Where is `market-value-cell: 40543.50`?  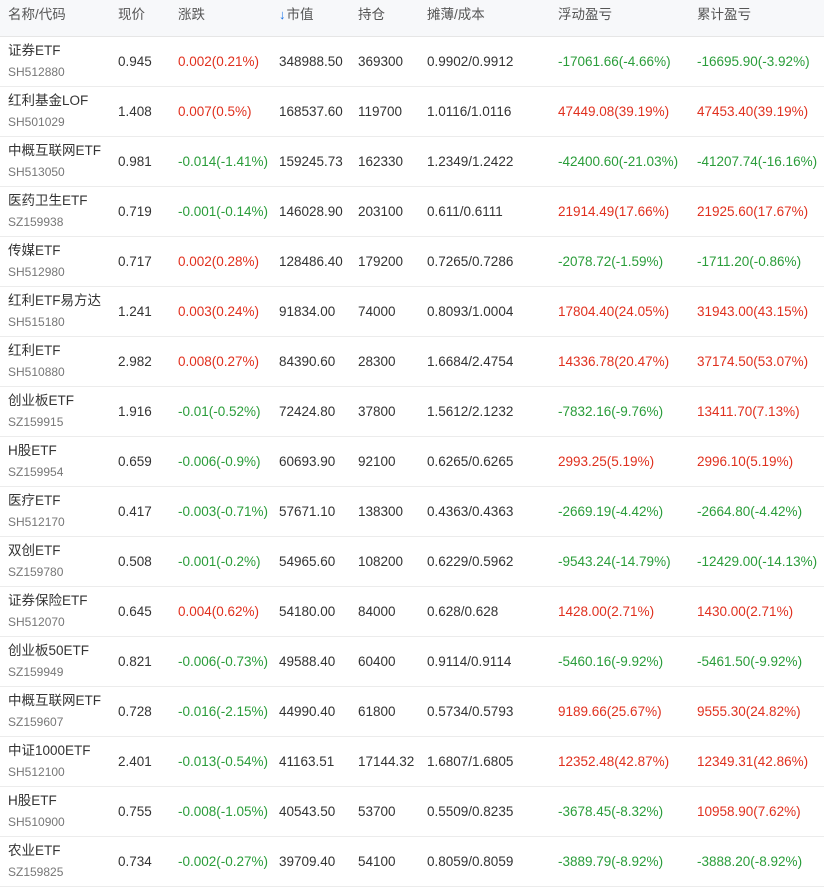 market-value-cell: 40543.50 is located at coordinates (307, 811).